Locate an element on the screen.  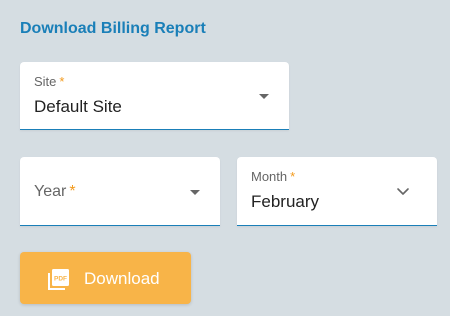
chevron-down-icon is located at coordinates (403, 191).